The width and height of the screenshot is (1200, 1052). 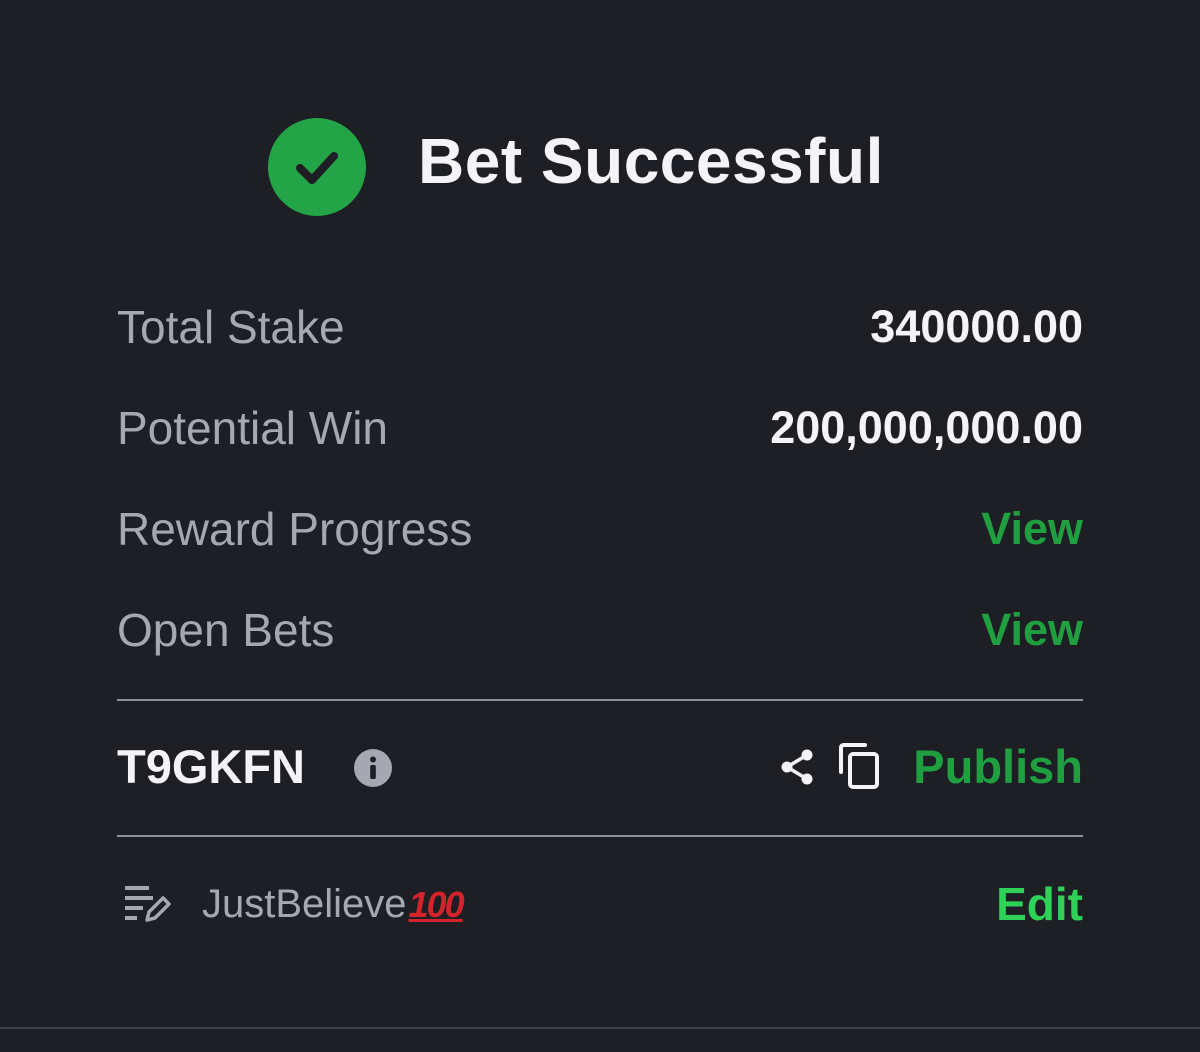 I want to click on potential-win-row: Potential Win 200,000,000.00, so click(x=600, y=428).